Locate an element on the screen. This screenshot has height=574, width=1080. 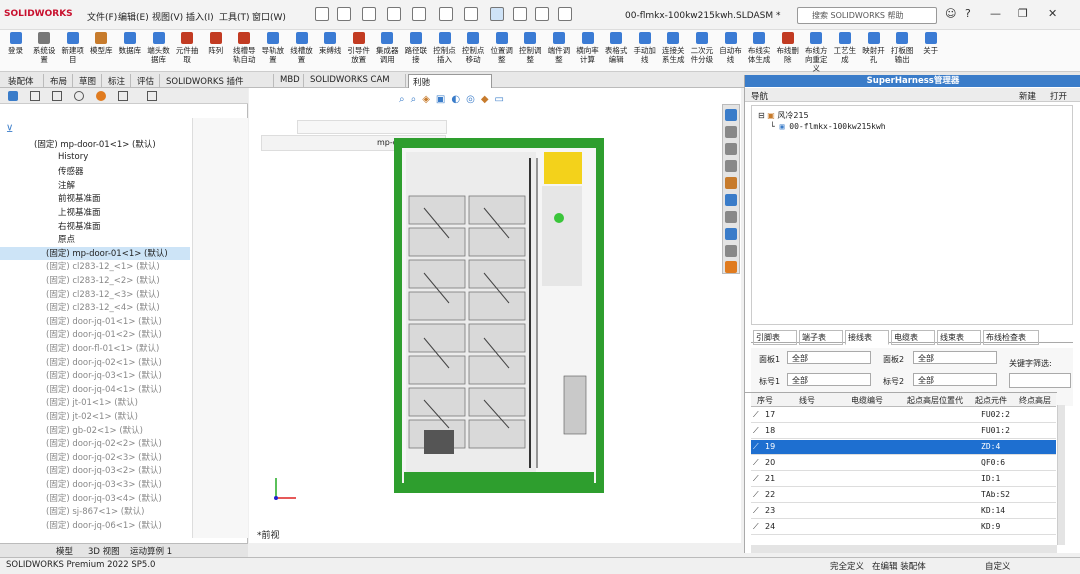
feature-tree-item: 注解 is located at coordinates (95, 186).